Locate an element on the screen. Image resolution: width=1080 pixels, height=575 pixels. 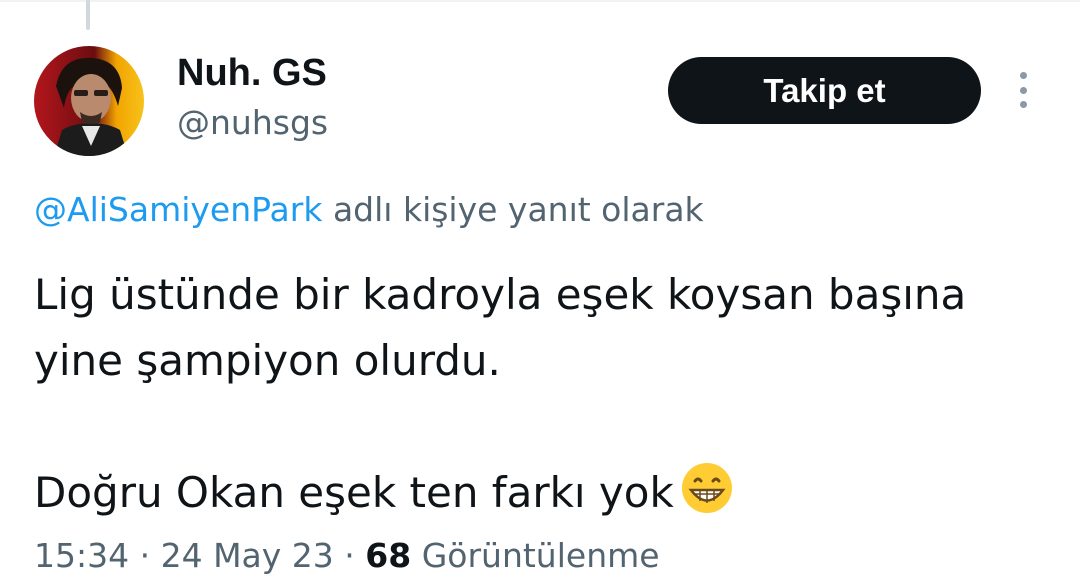
tweet-time: 15:34 is located at coordinates (81, 555).